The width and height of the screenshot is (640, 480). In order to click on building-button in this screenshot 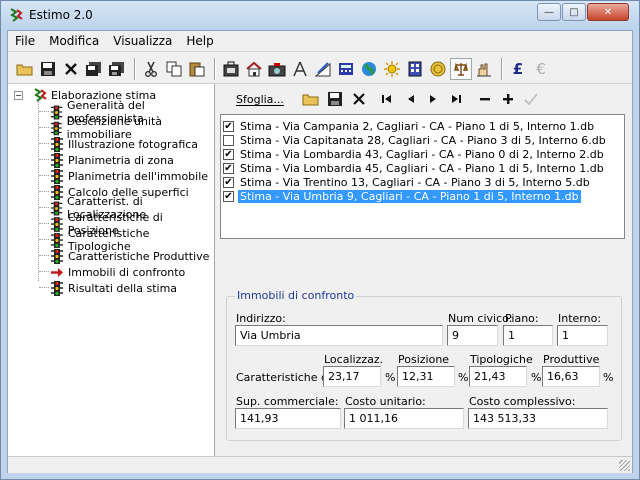, I will do `click(415, 69)`.